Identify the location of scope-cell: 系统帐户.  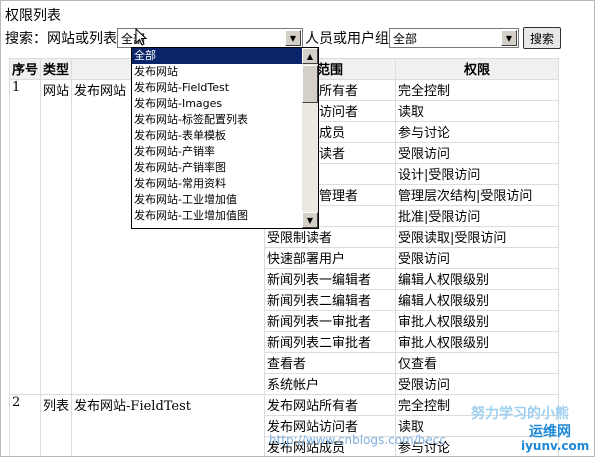
(330, 384).